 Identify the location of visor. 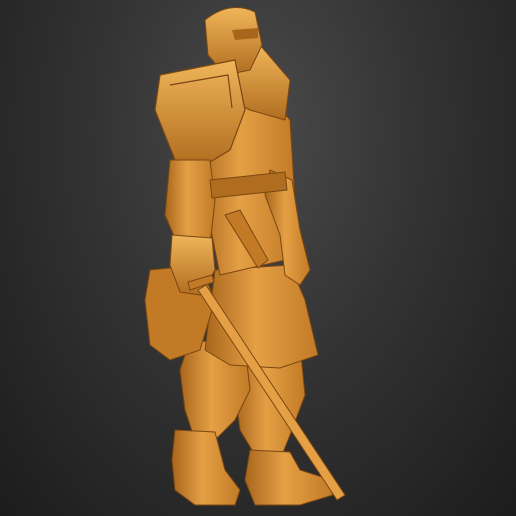
(245, 34).